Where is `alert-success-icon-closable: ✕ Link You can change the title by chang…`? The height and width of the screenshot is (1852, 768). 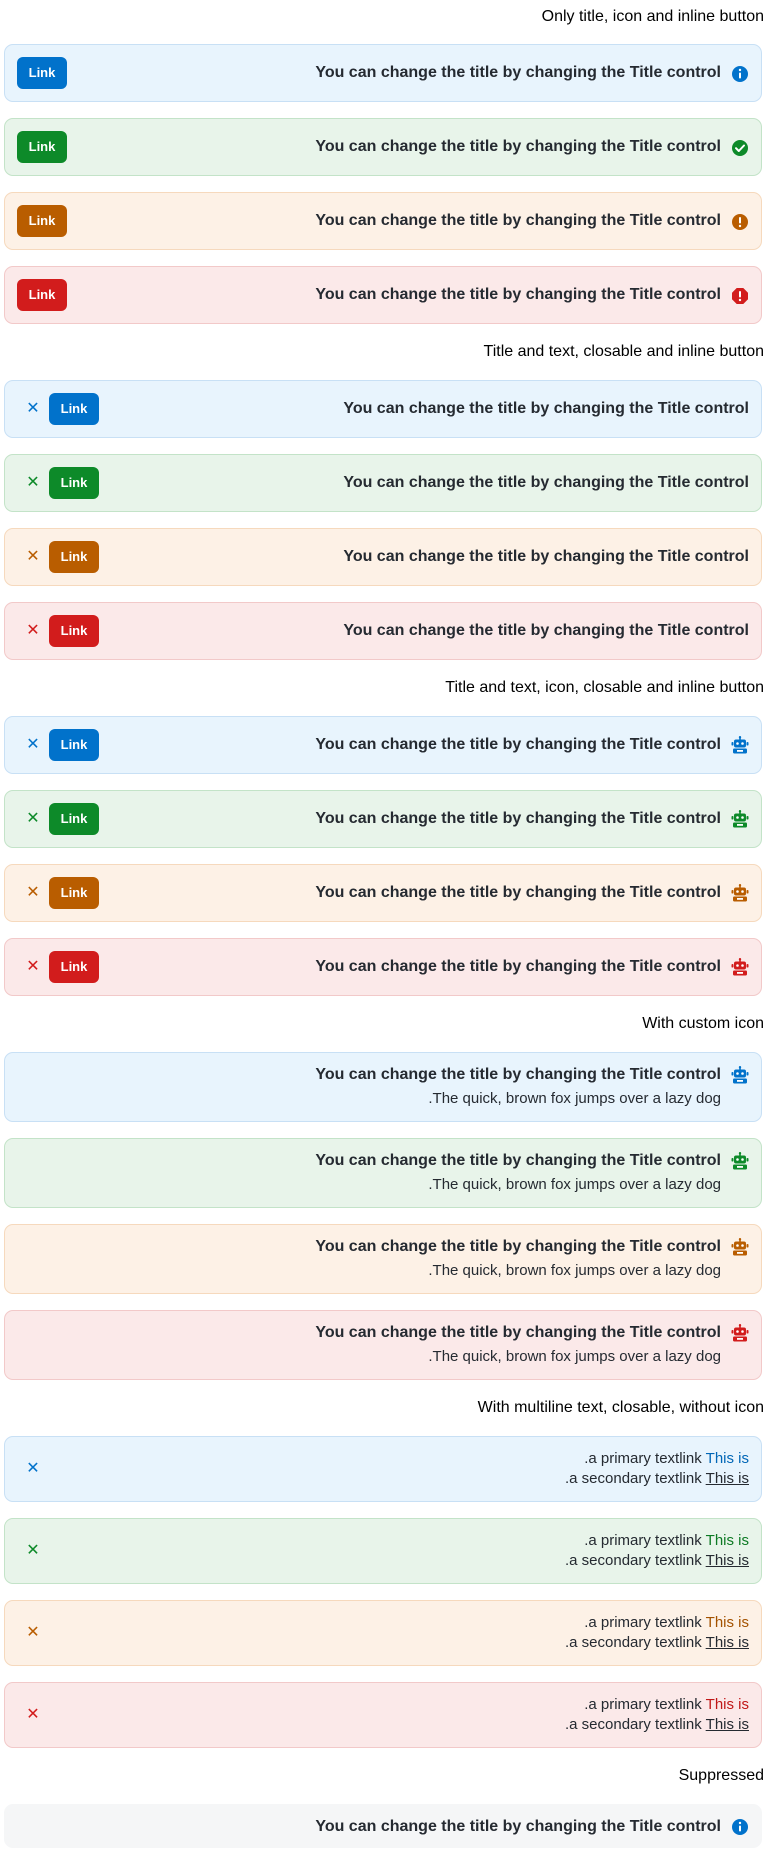 alert-success-icon-closable: ✕ Link You can change the title by chang… is located at coordinates (383, 819).